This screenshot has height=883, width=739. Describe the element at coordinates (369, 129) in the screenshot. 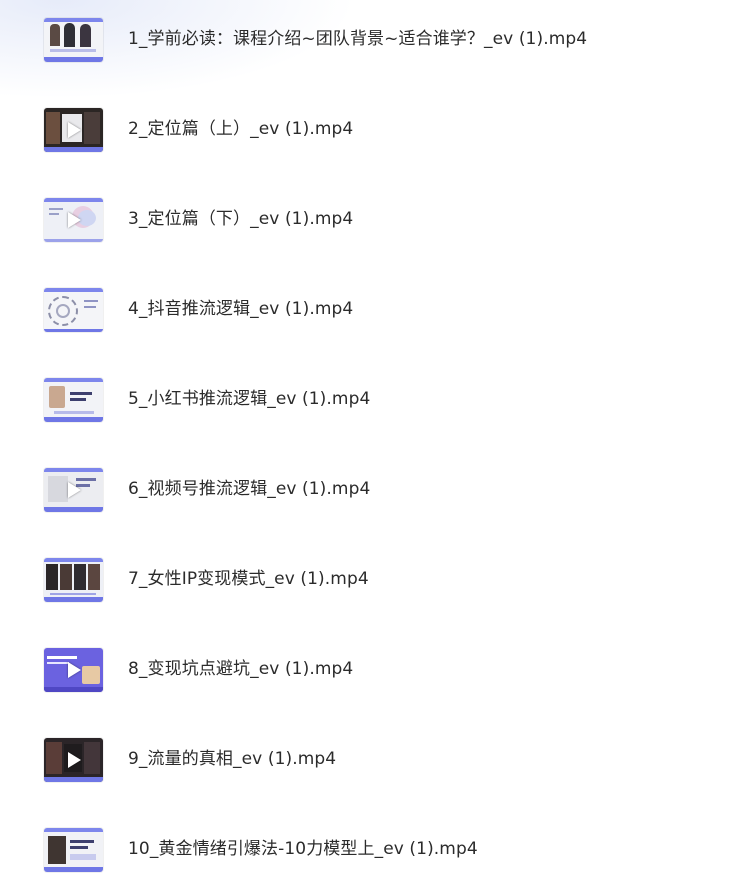

I see `file-item: 2_定位篇（上）_ev (1).mp4` at that location.